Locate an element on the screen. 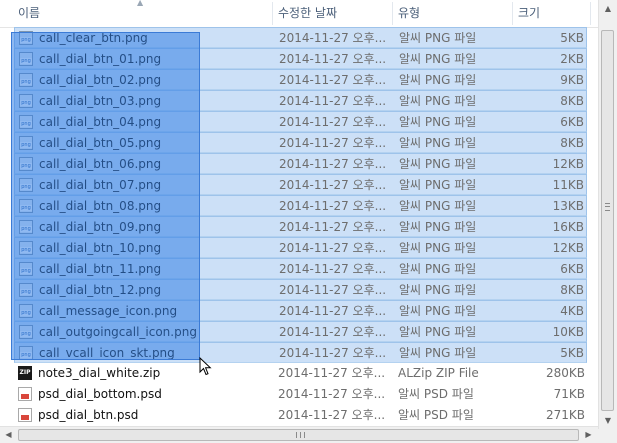 Image resolution: width=617 pixels, height=443 pixels. scrollbar-corner is located at coordinates (607, 436).